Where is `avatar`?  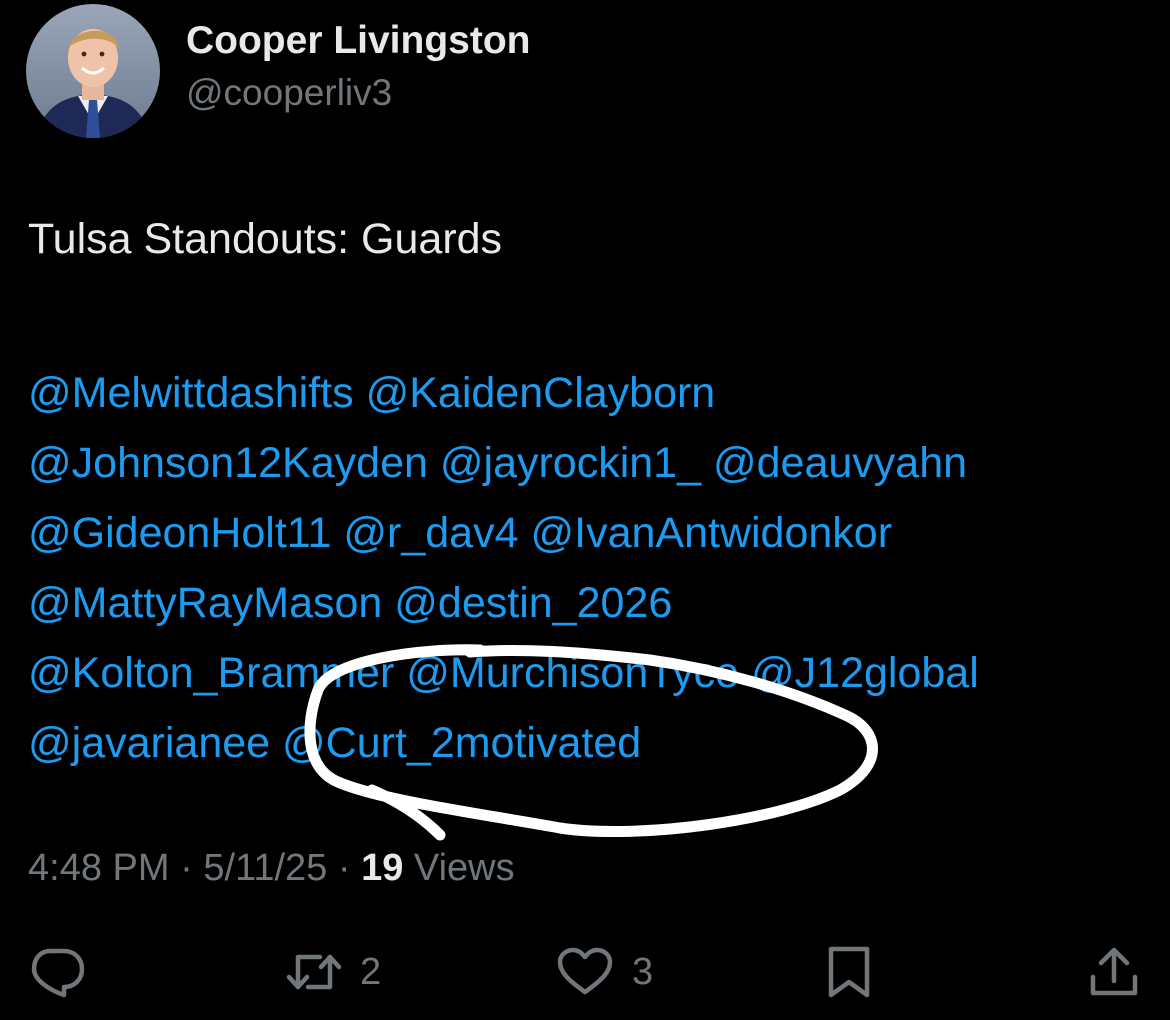
avatar is located at coordinates (93, 71).